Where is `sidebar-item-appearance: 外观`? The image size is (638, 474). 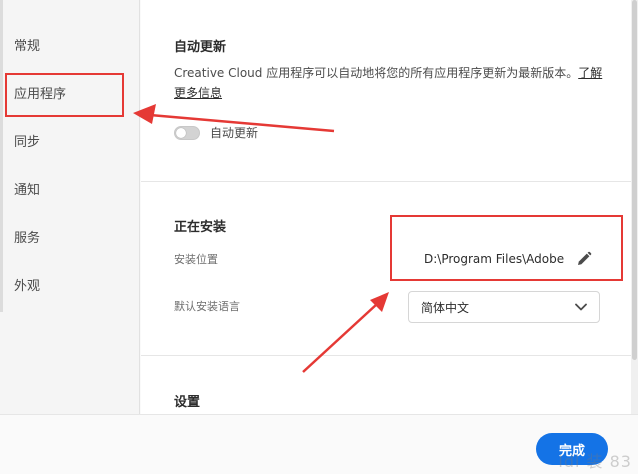 sidebar-item-appearance: 外观 is located at coordinates (27, 287).